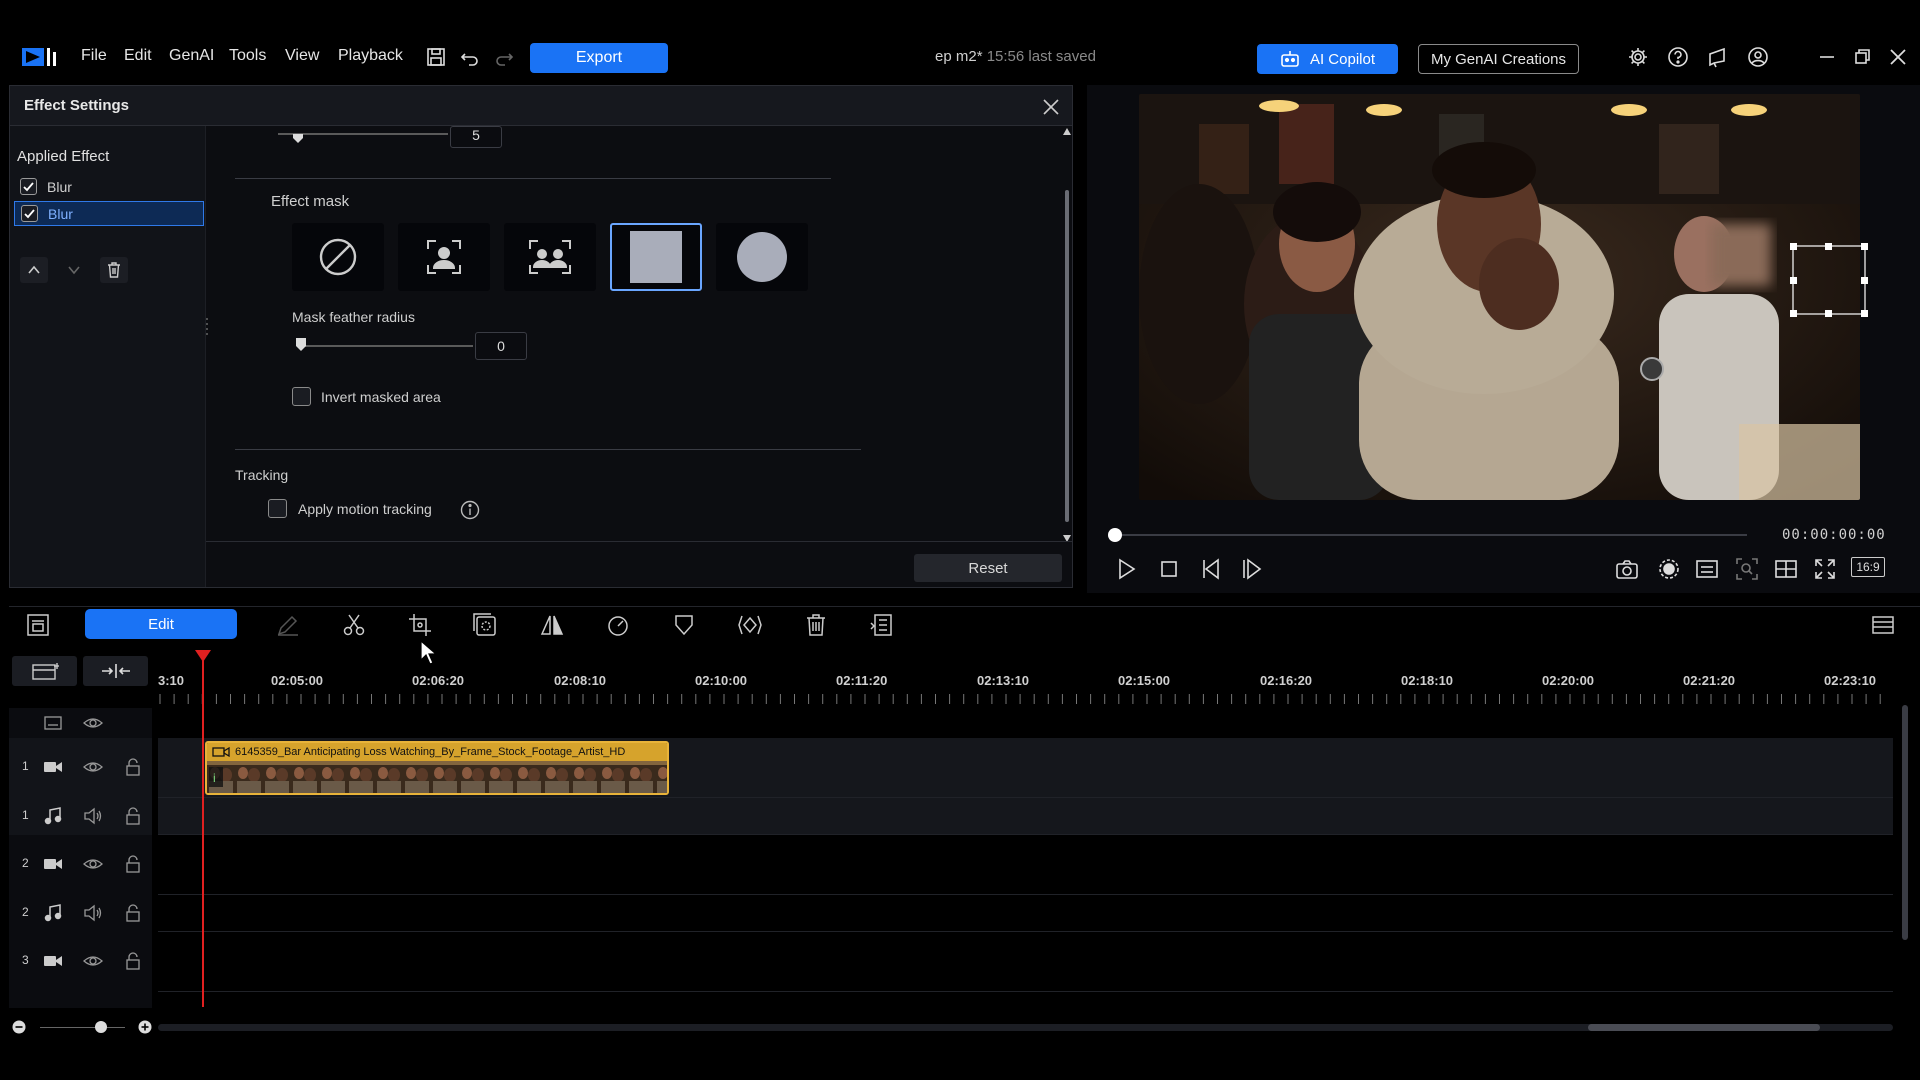 The height and width of the screenshot is (1080, 1920). What do you see at coordinates (1429, 535) in the screenshot?
I see `preview-scrubber-track` at bounding box center [1429, 535].